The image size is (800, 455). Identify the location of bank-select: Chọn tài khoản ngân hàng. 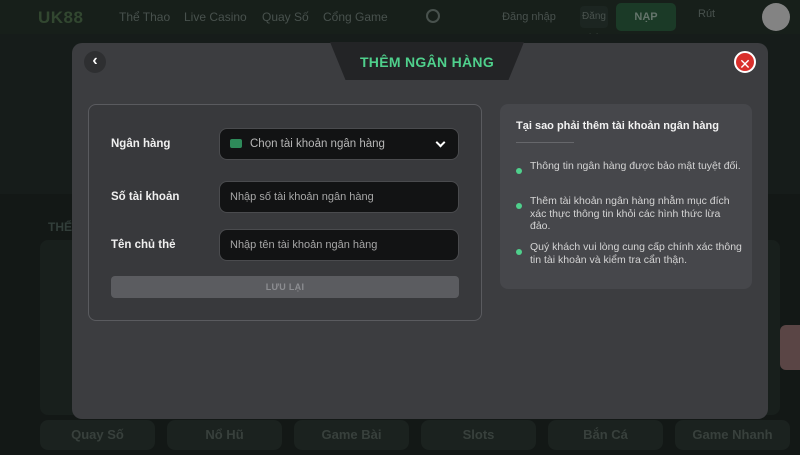
(339, 144).